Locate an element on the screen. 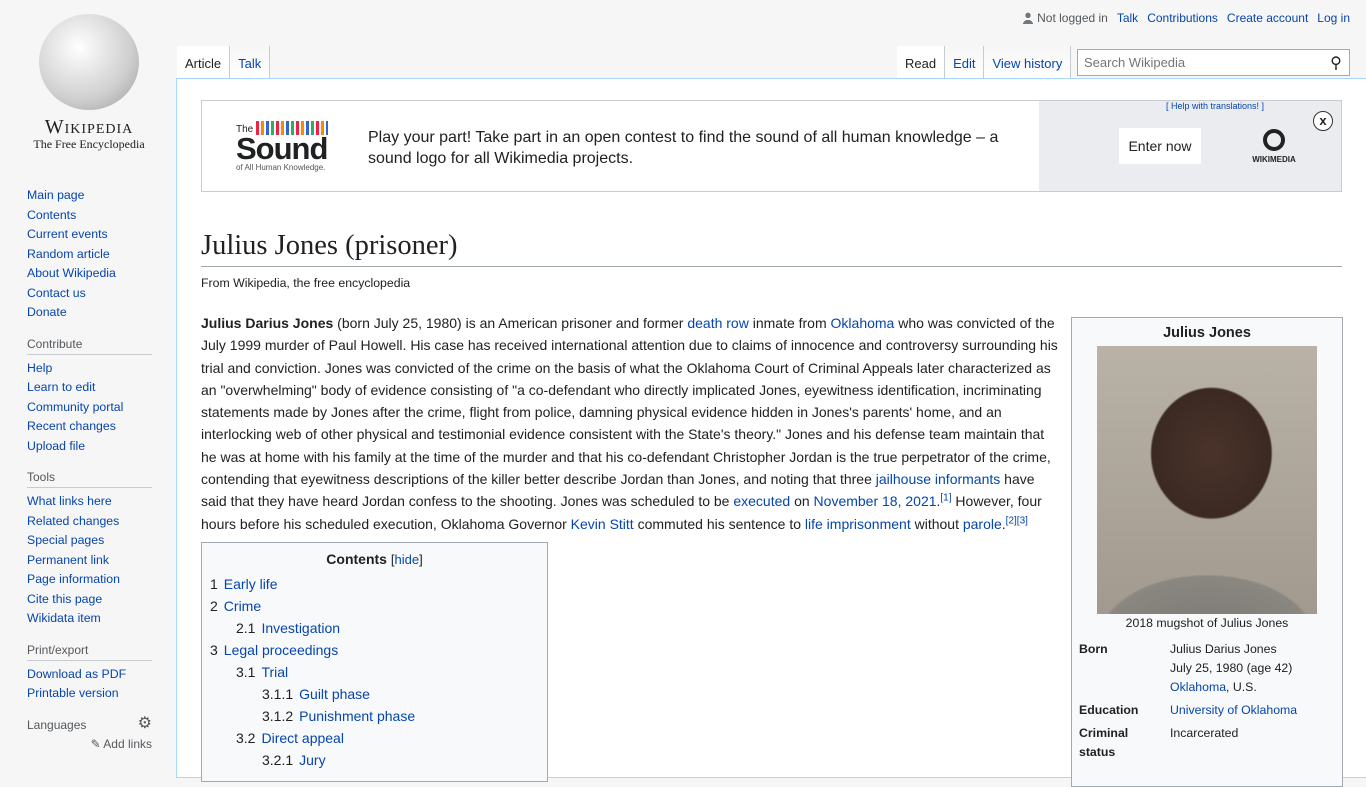  logo-sound: Sound is located at coordinates (282, 148).